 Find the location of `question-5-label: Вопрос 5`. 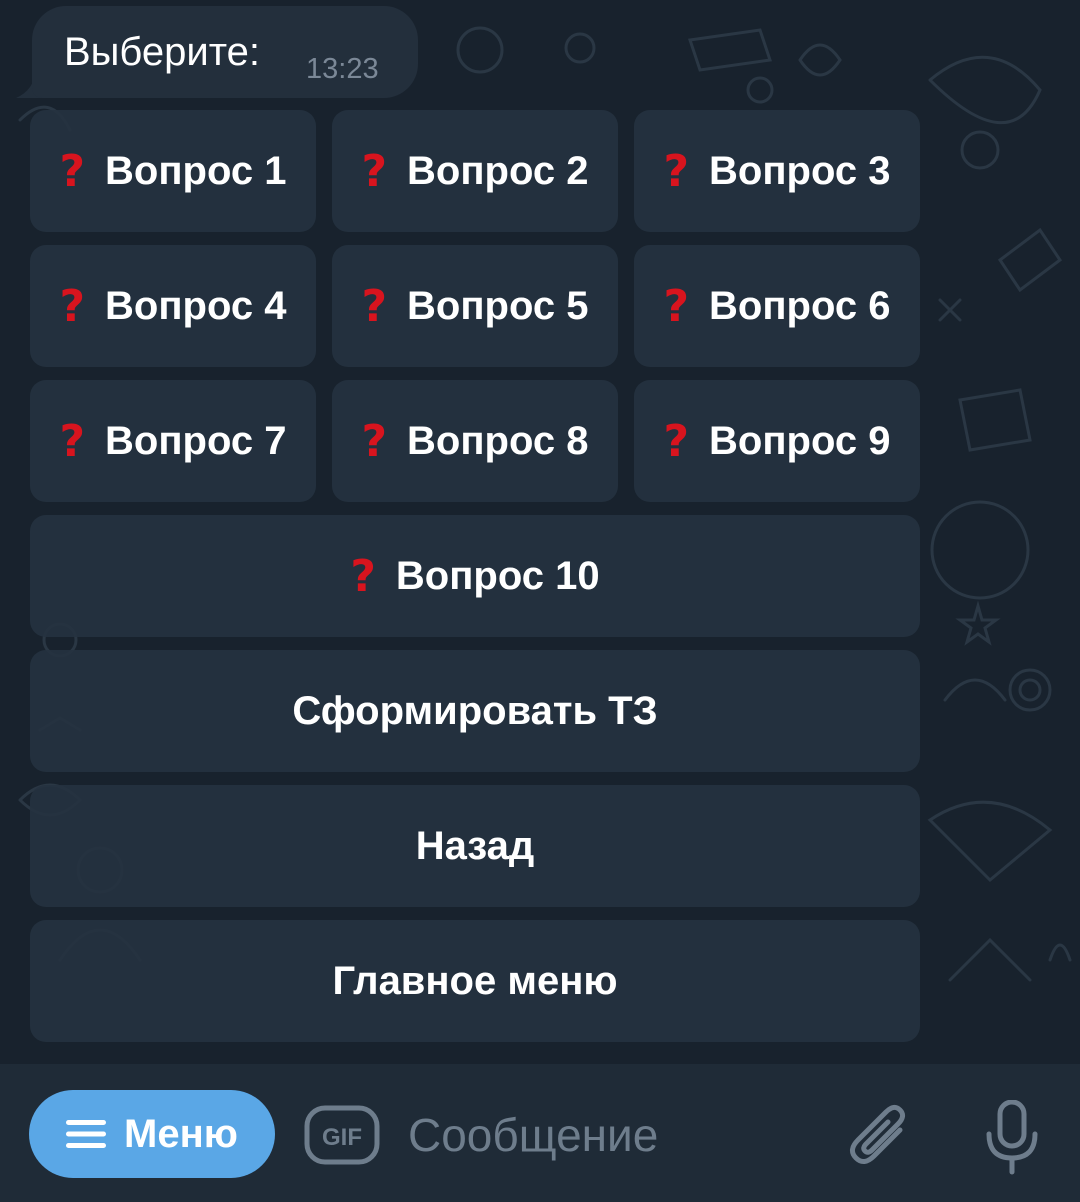

question-5-label: Вопрос 5 is located at coordinates (498, 305).